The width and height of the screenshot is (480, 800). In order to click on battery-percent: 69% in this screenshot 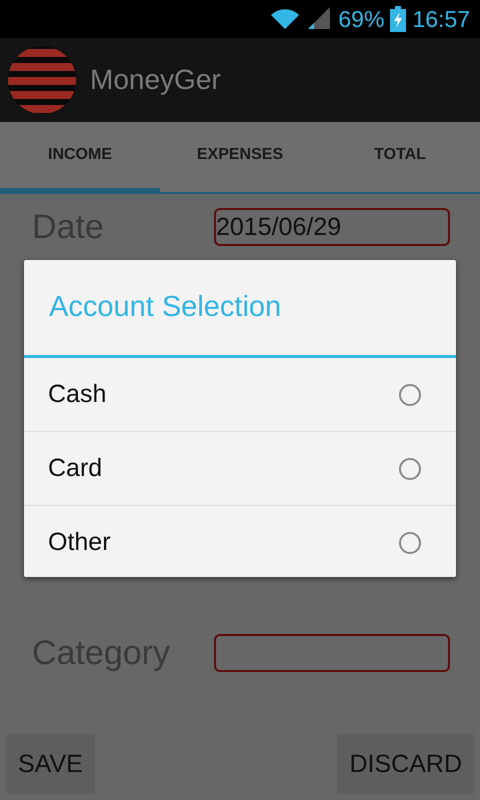, I will do `click(361, 19)`.